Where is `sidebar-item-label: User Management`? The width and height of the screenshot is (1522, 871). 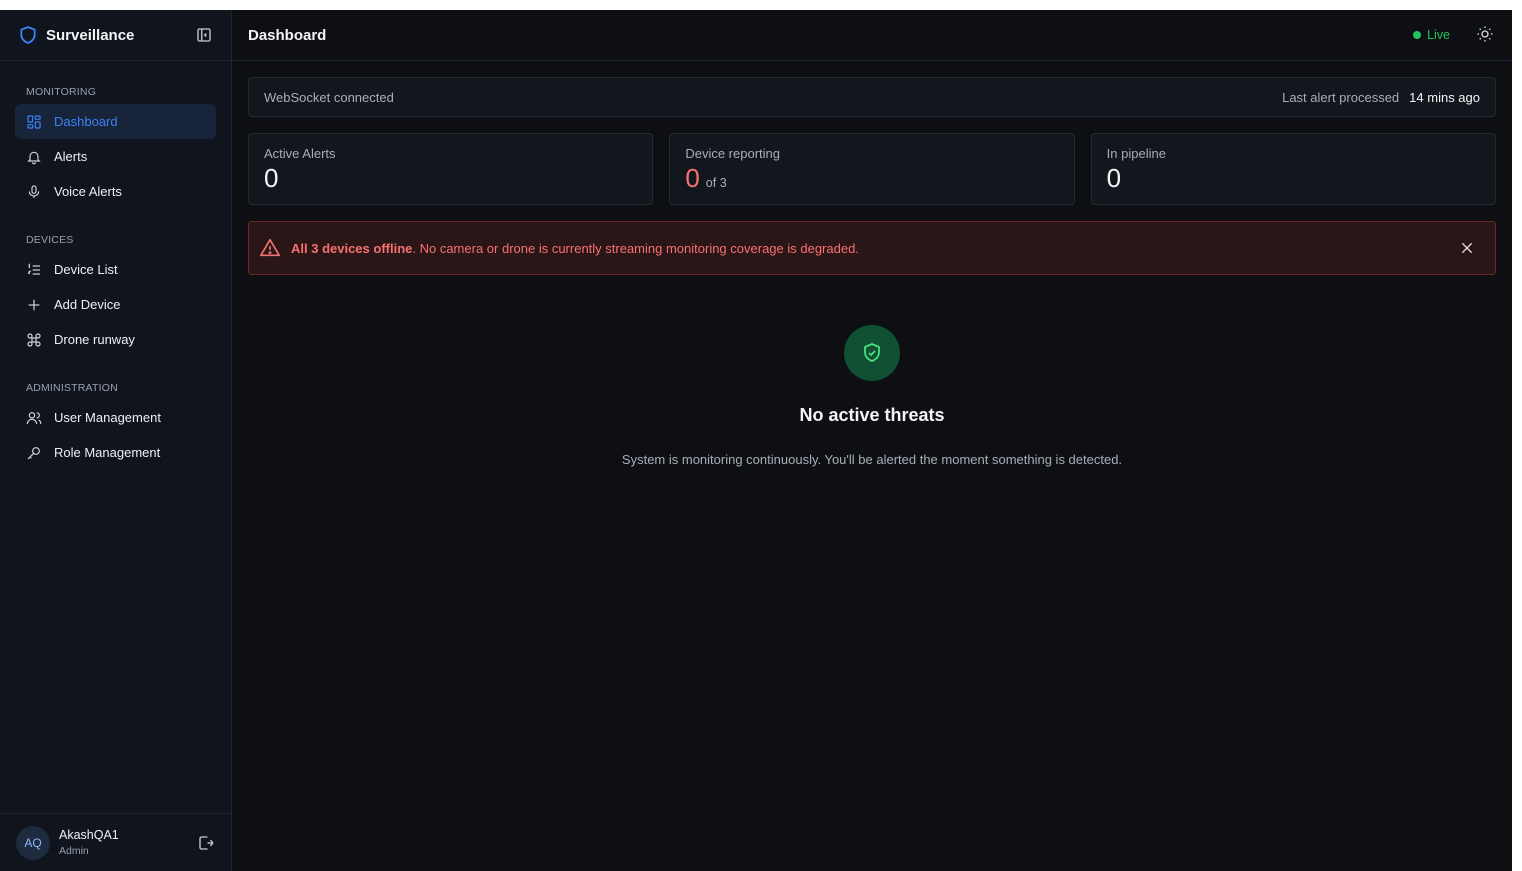
sidebar-item-label: User Management is located at coordinates (107, 417).